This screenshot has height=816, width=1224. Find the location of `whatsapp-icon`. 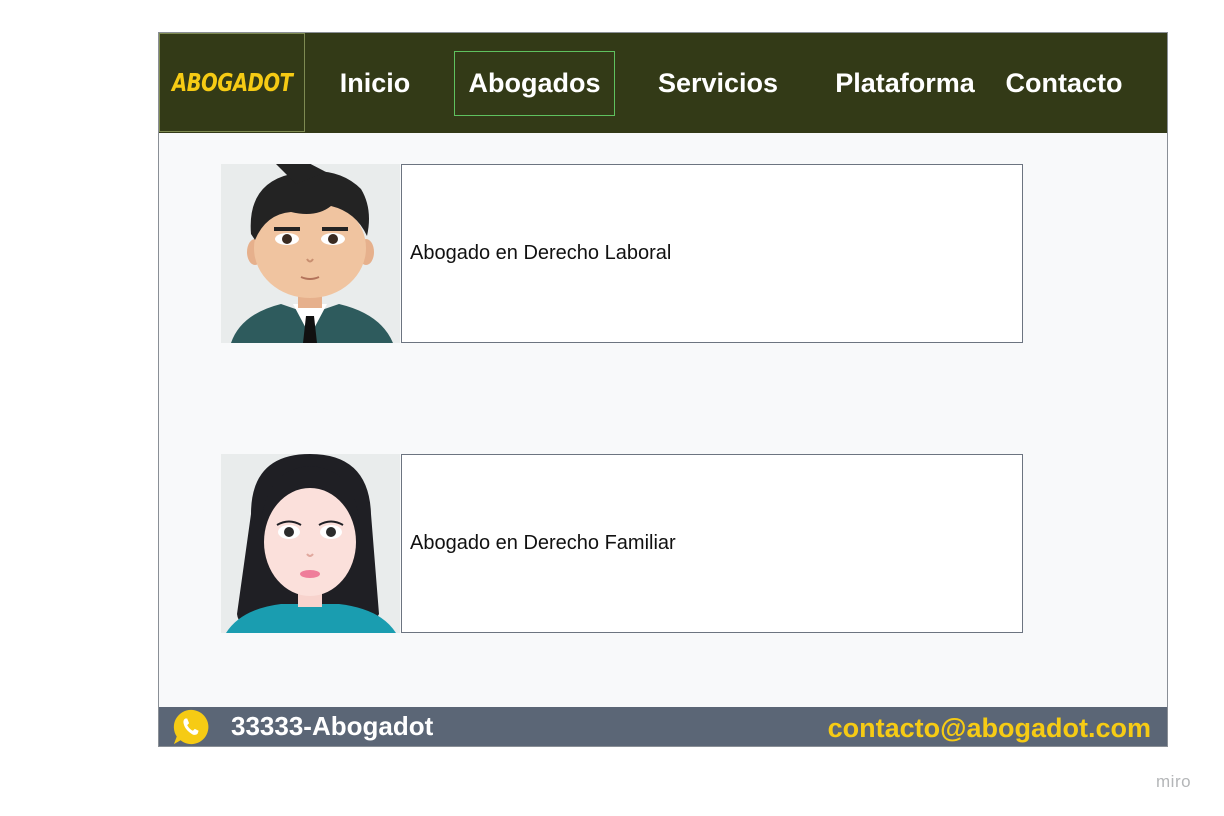

whatsapp-icon is located at coordinates (191, 727).